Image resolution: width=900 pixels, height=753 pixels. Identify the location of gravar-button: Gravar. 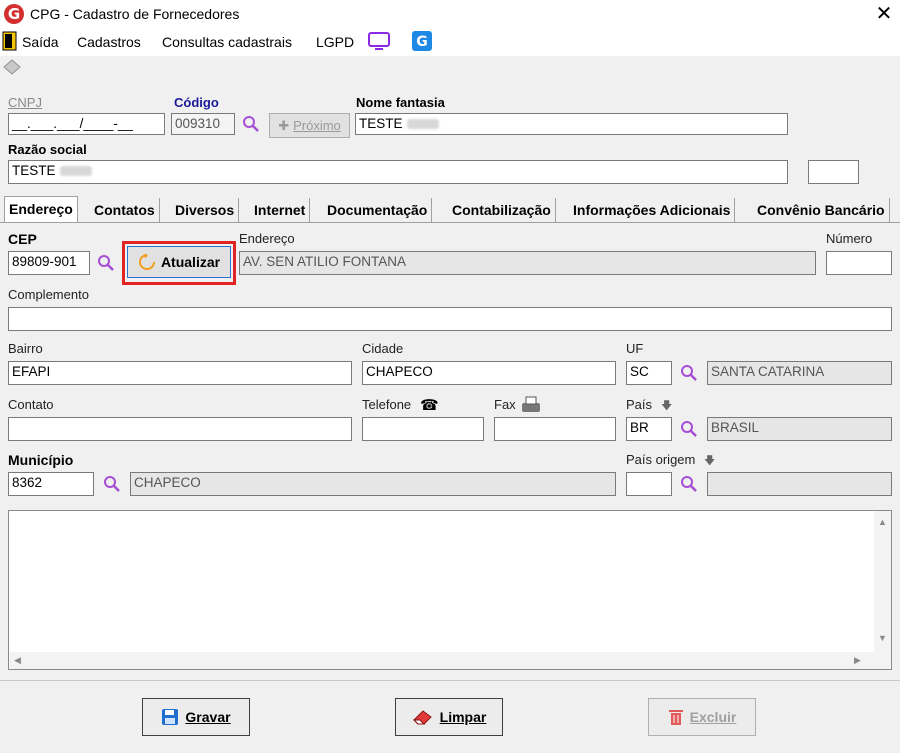
(196, 717).